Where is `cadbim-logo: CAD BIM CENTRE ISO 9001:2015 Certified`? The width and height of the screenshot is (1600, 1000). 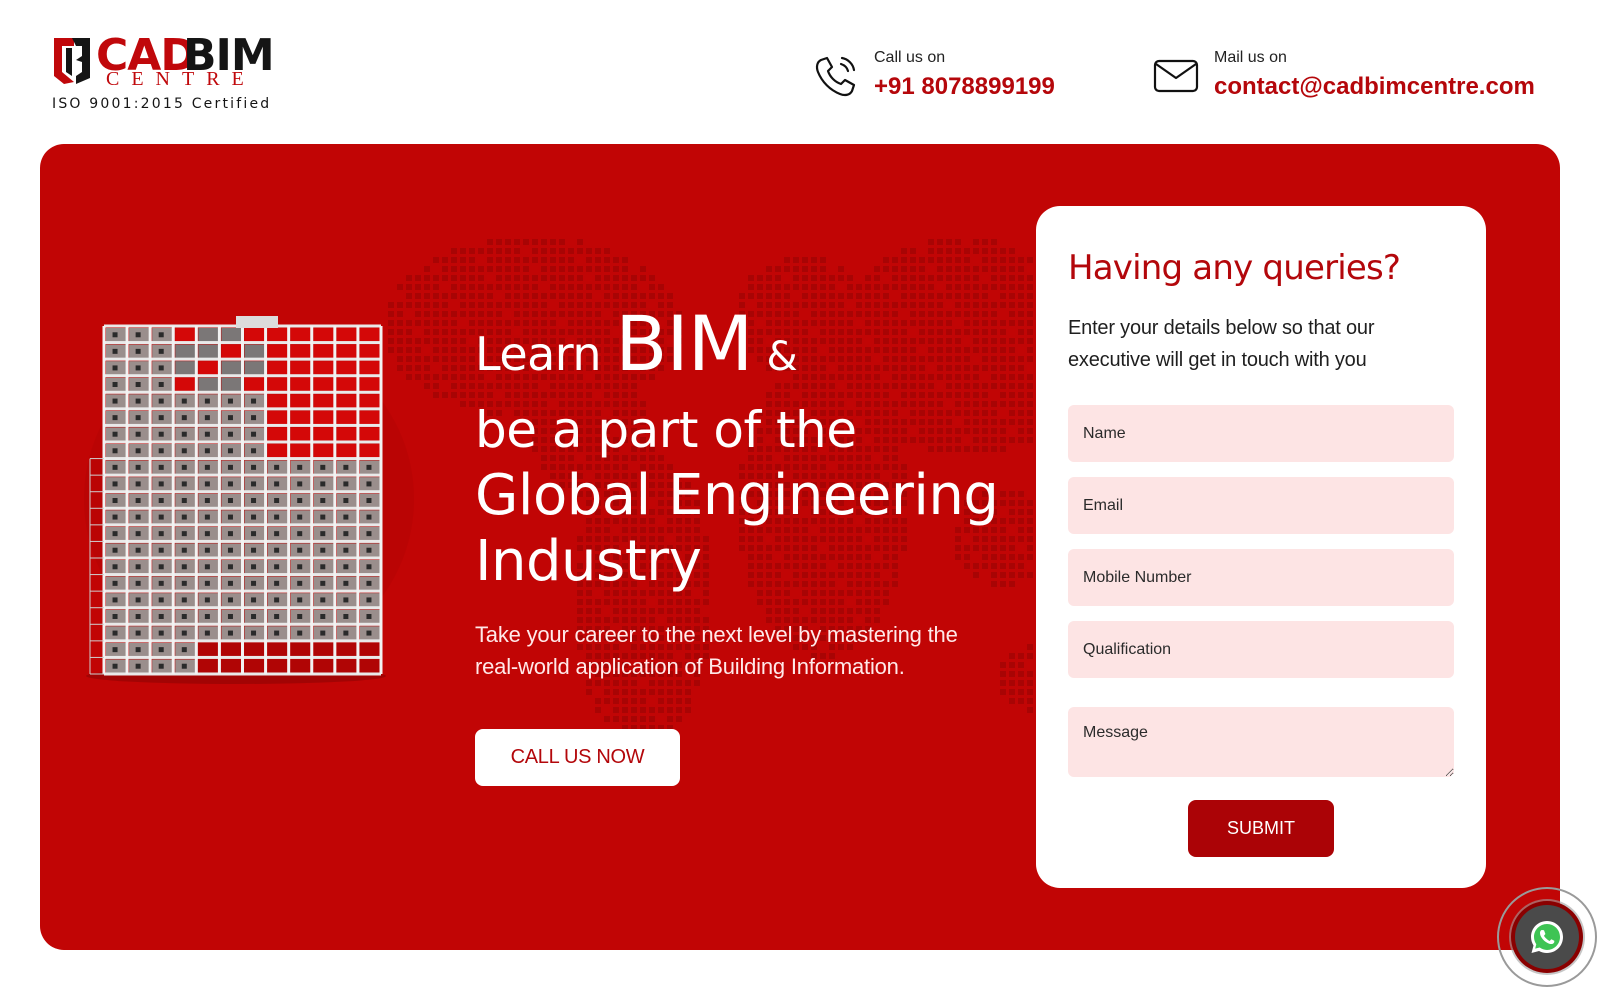
cadbim-logo: CAD BIM CENTRE ISO 9001:2015 Certified is located at coordinates (162, 72).